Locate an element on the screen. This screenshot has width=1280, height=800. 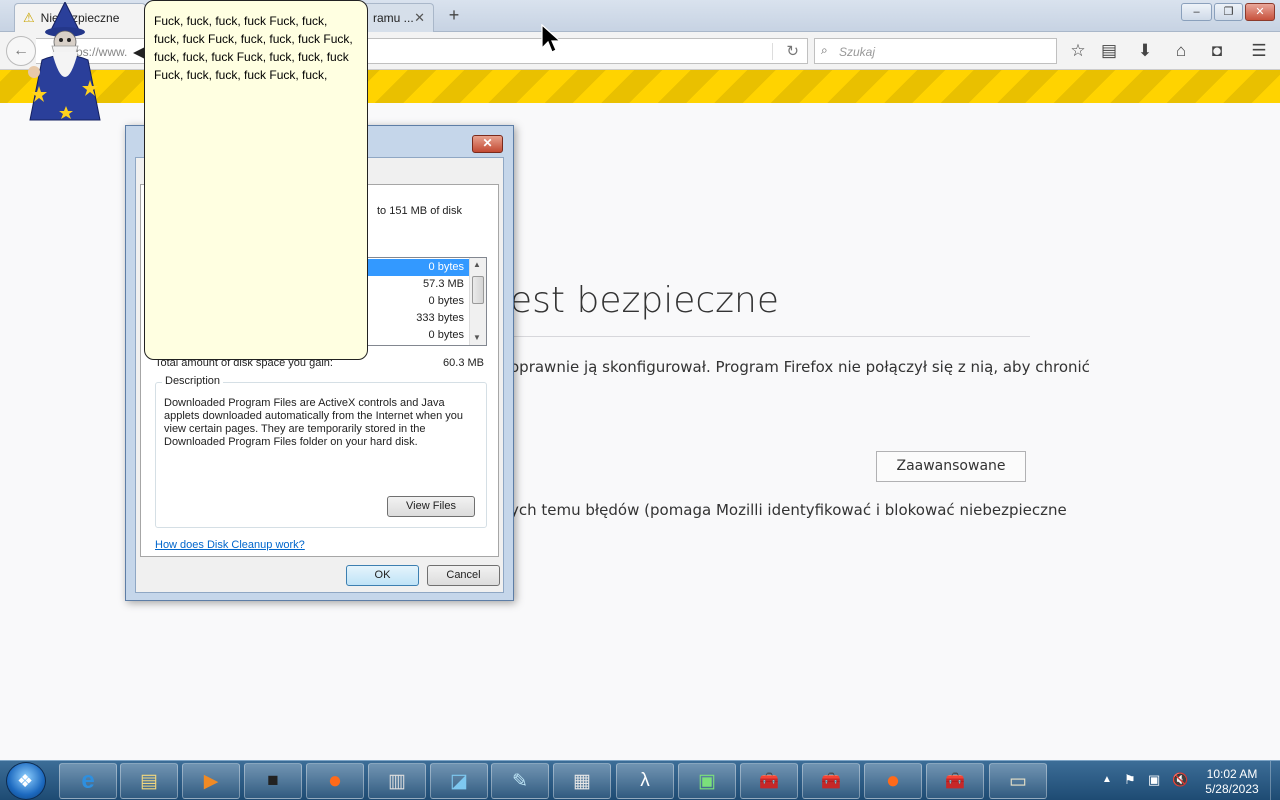
taskbar-button: ✎ is located at coordinates (520, 781).